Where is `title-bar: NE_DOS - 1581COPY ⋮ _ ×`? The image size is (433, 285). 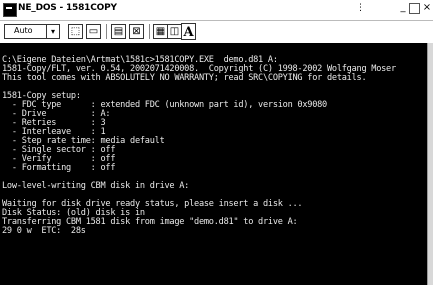 title-bar: NE_DOS - 1581COPY ⋮ _ × is located at coordinates (216, 9).